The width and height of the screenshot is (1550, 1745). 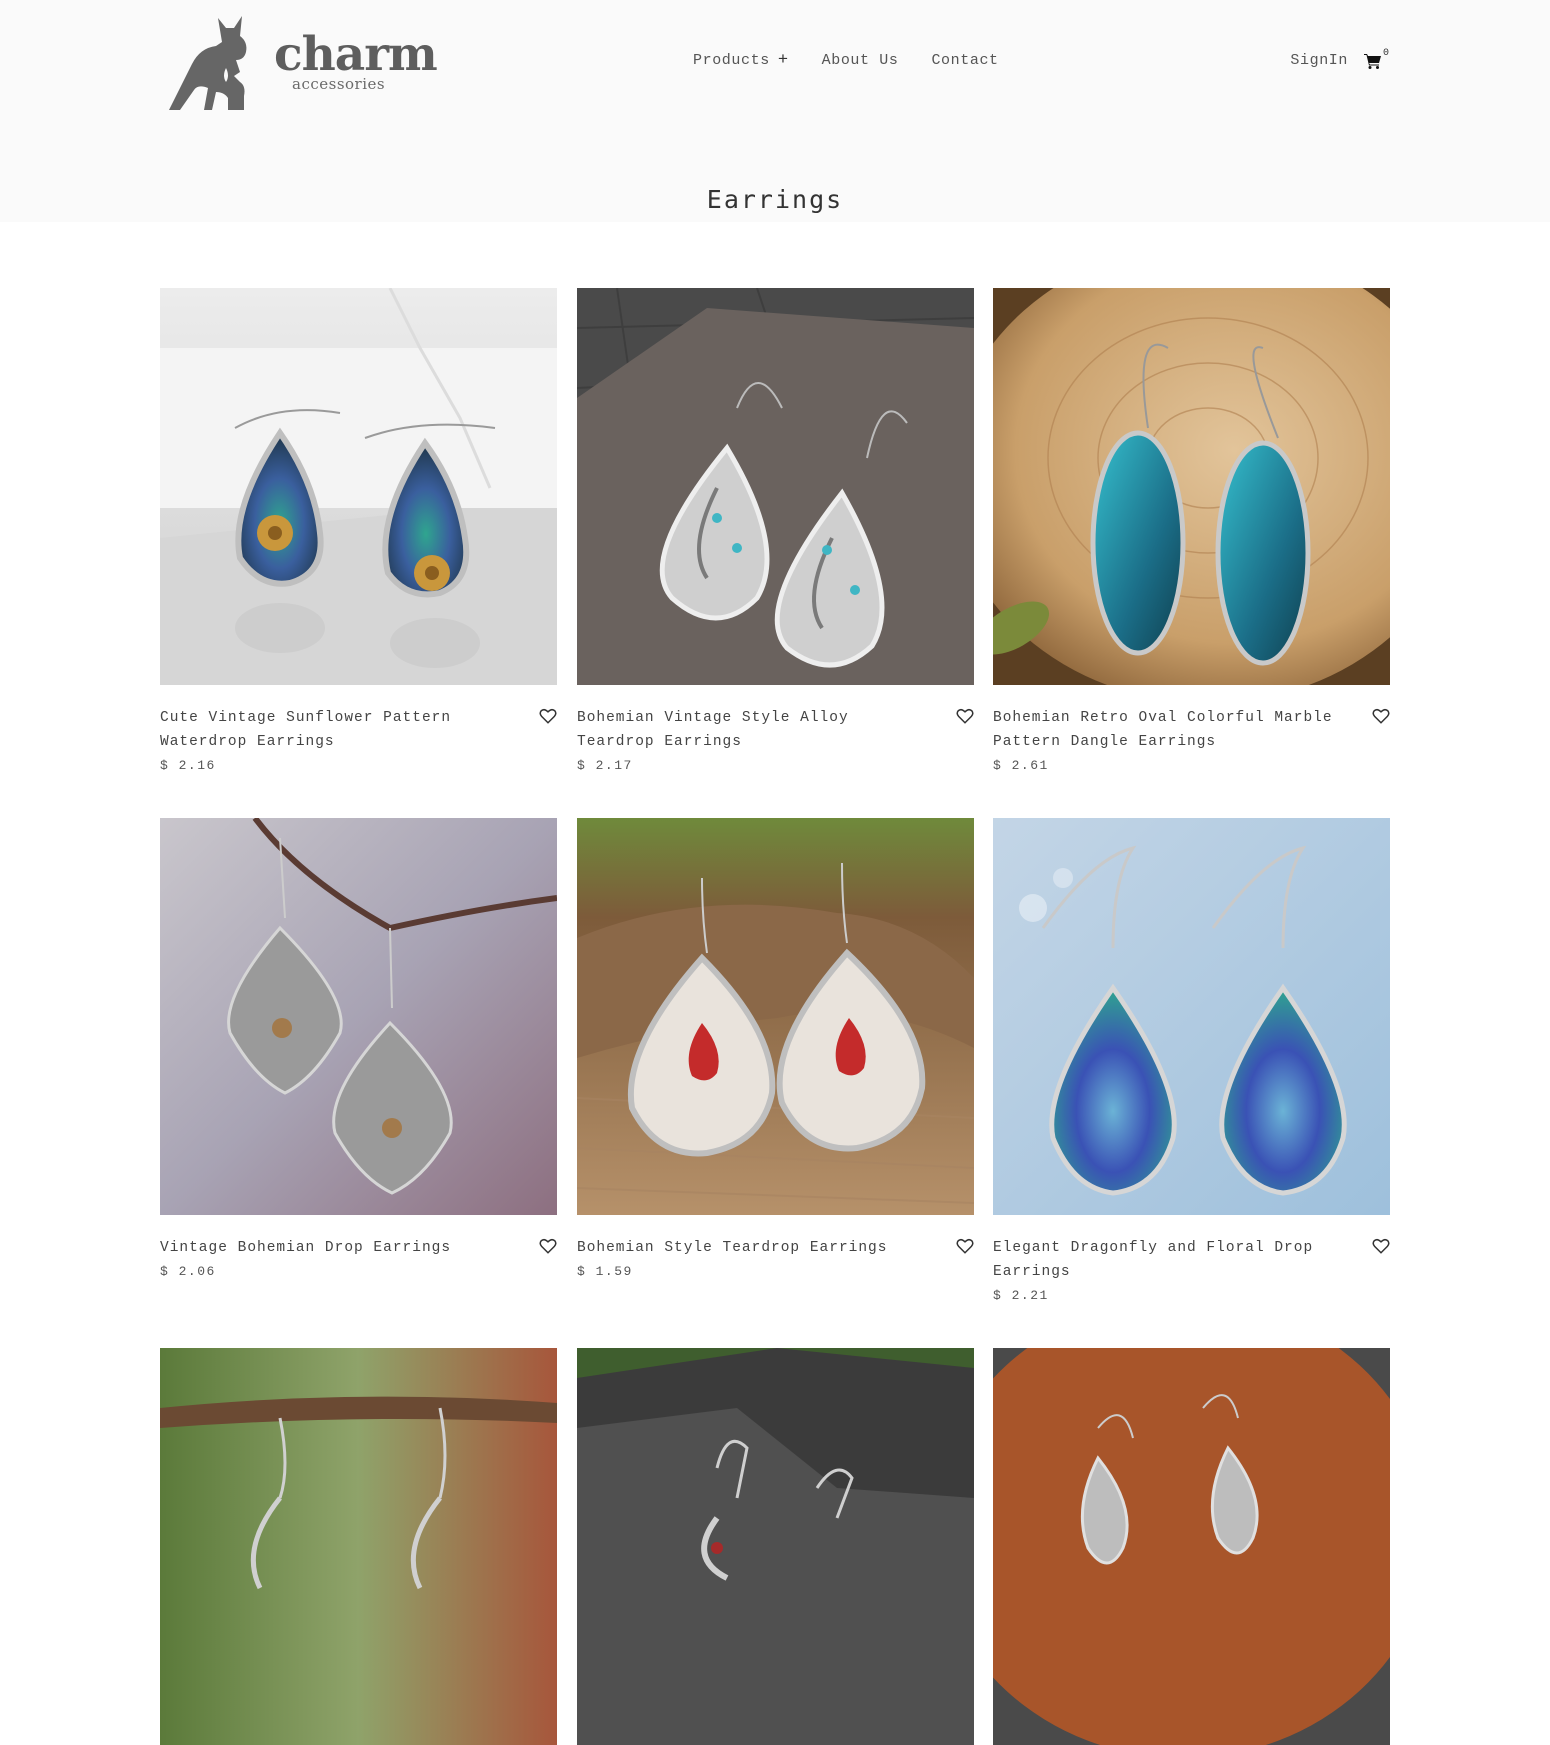 I want to click on brand-logo: charm accessories, so click(x=301, y=62).